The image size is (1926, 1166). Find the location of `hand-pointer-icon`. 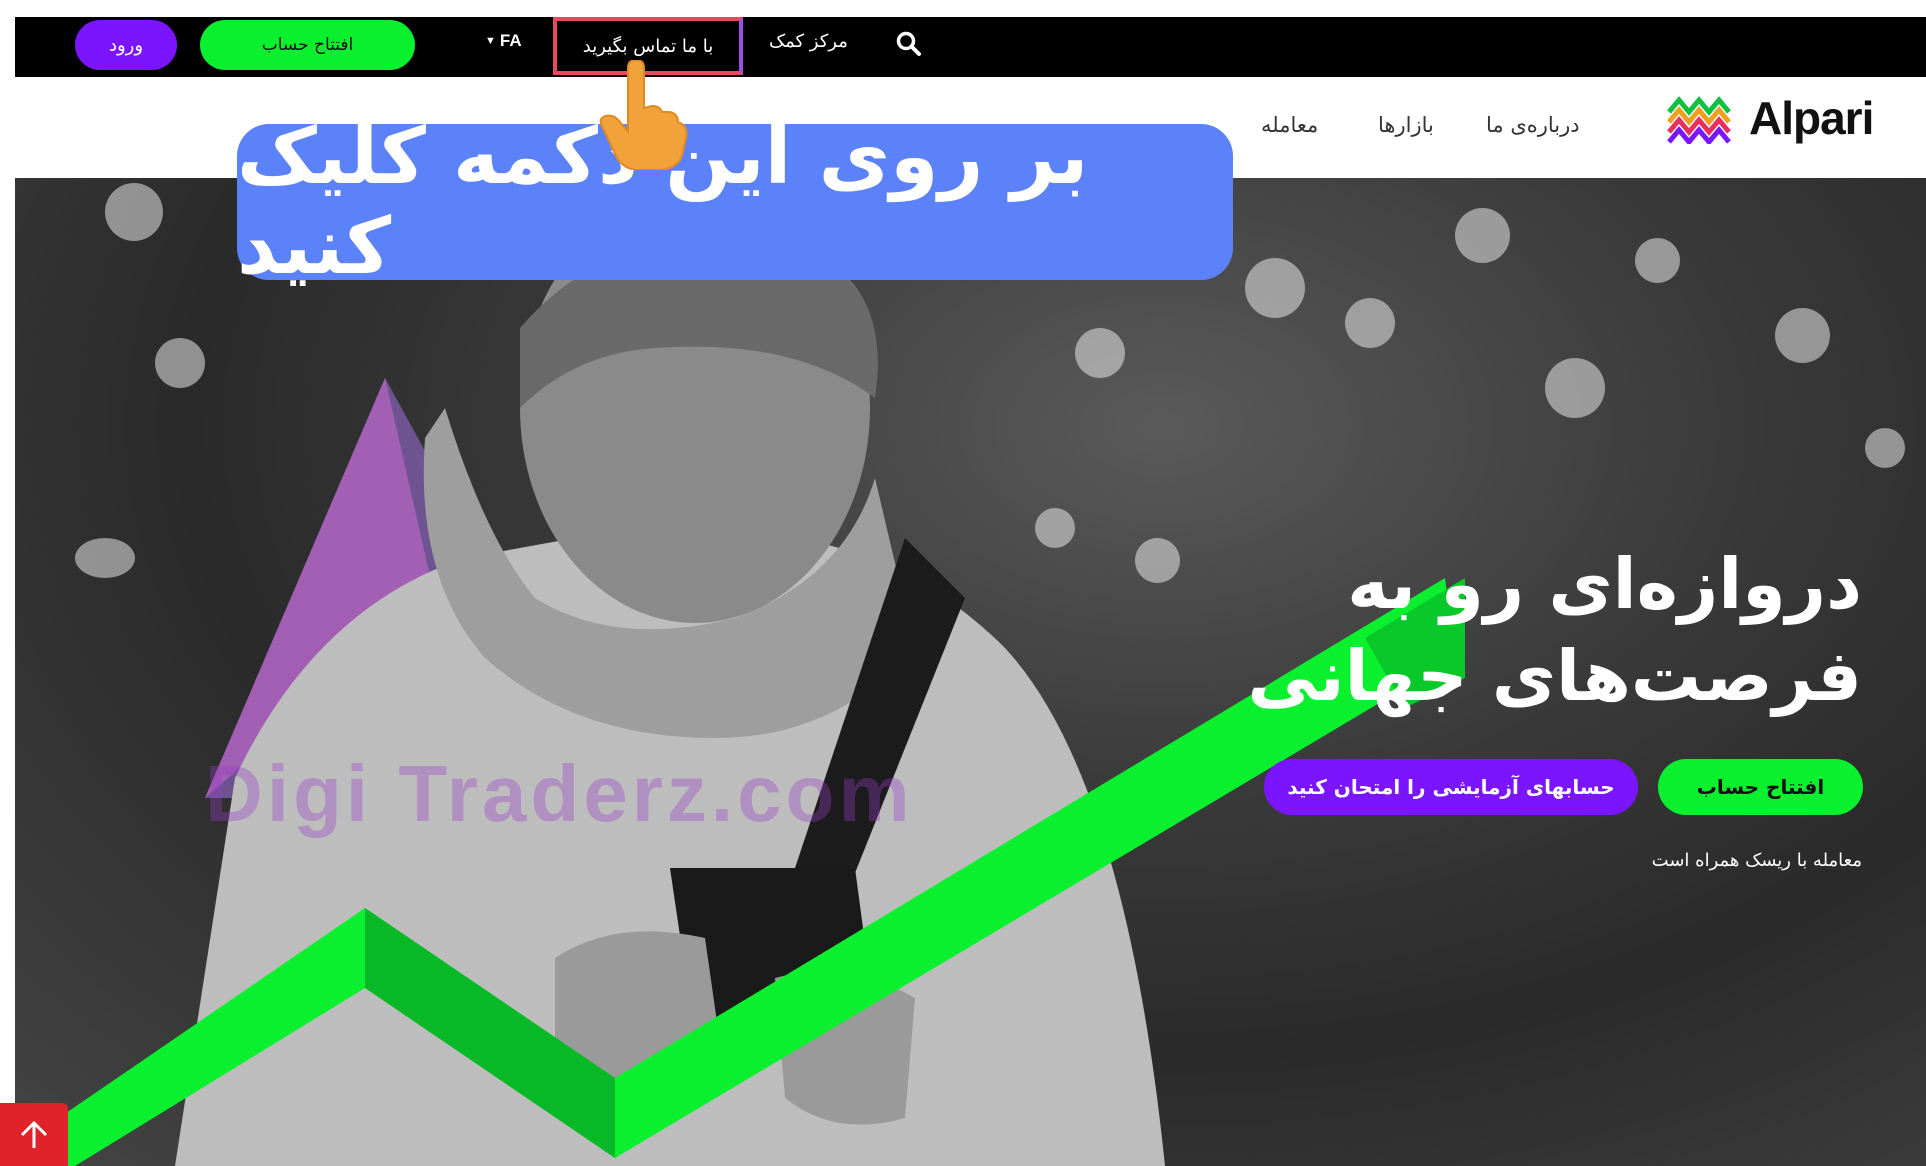

hand-pointer-icon is located at coordinates (643, 115).